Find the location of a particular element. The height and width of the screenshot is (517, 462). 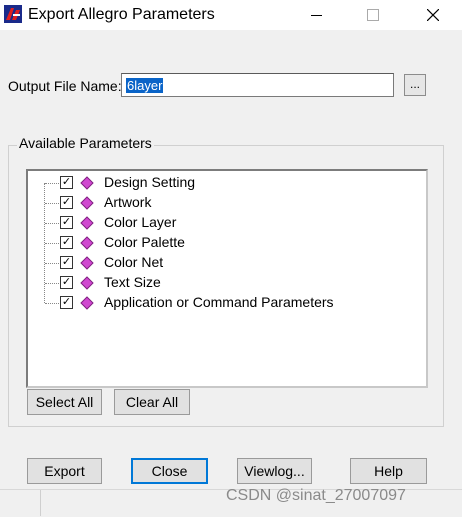

window-title: Export Allegro Parameters is located at coordinates (121, 14).